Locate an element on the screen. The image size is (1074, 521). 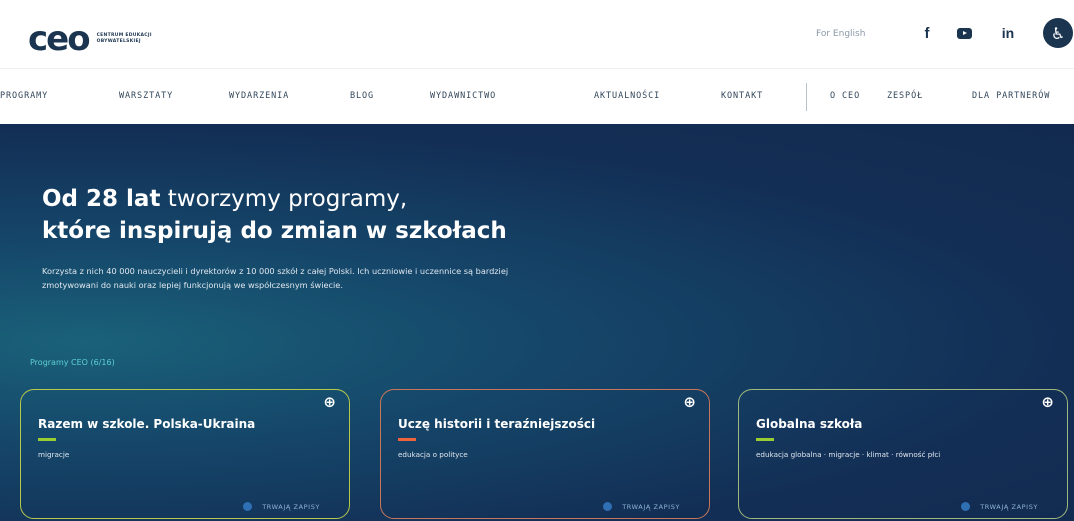
facebook-icon: f is located at coordinates (927, 33).